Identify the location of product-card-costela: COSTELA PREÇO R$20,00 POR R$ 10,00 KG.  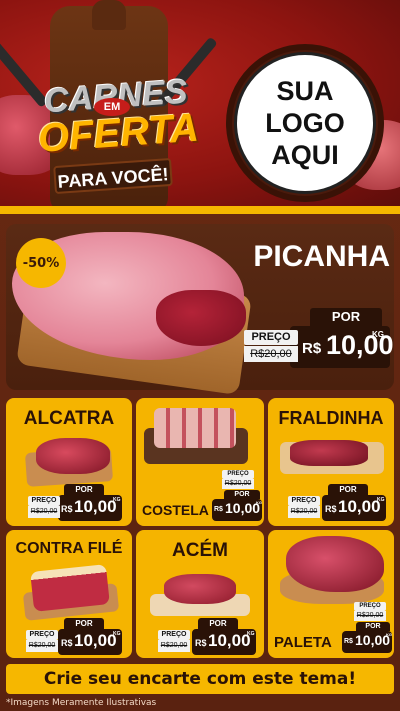
(200, 462).